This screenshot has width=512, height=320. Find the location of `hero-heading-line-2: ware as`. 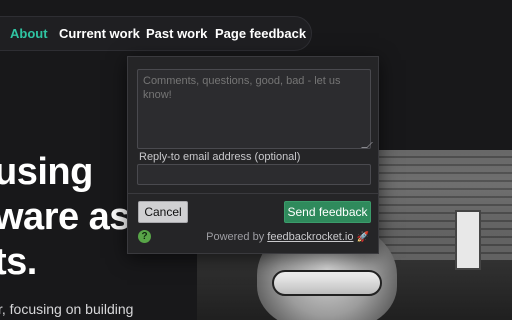

hero-heading-line-2: ware as is located at coordinates (65, 217).